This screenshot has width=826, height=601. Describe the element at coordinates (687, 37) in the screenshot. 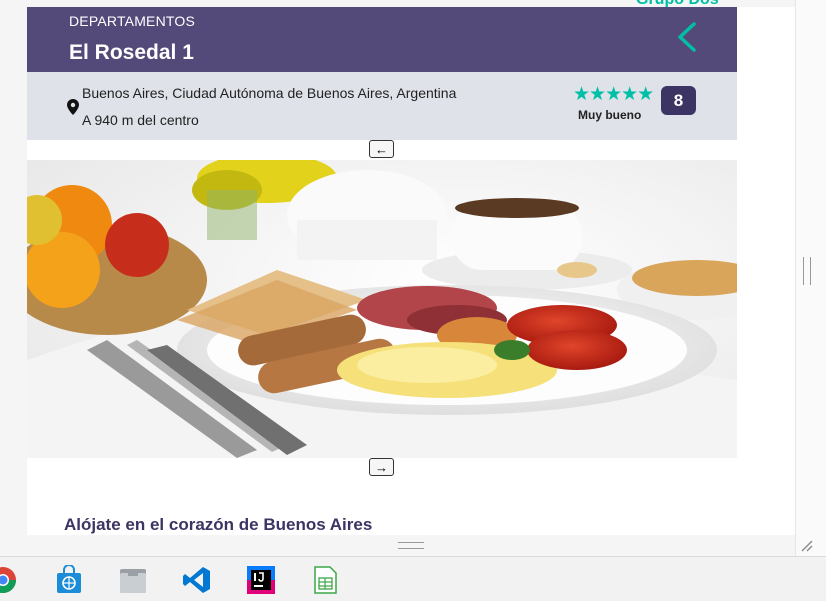

I see `back-chevron-icon` at that location.